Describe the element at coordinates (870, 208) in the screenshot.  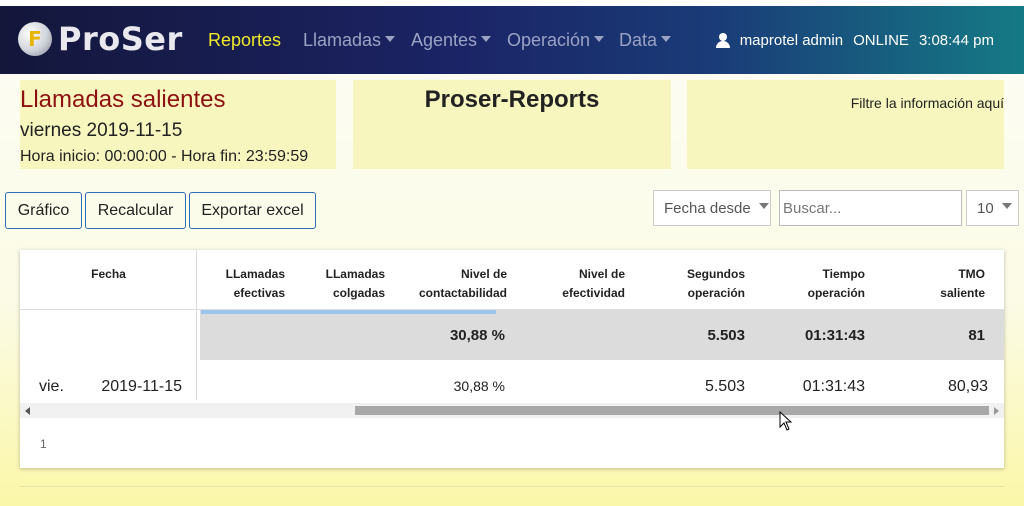
I see `search-input` at that location.